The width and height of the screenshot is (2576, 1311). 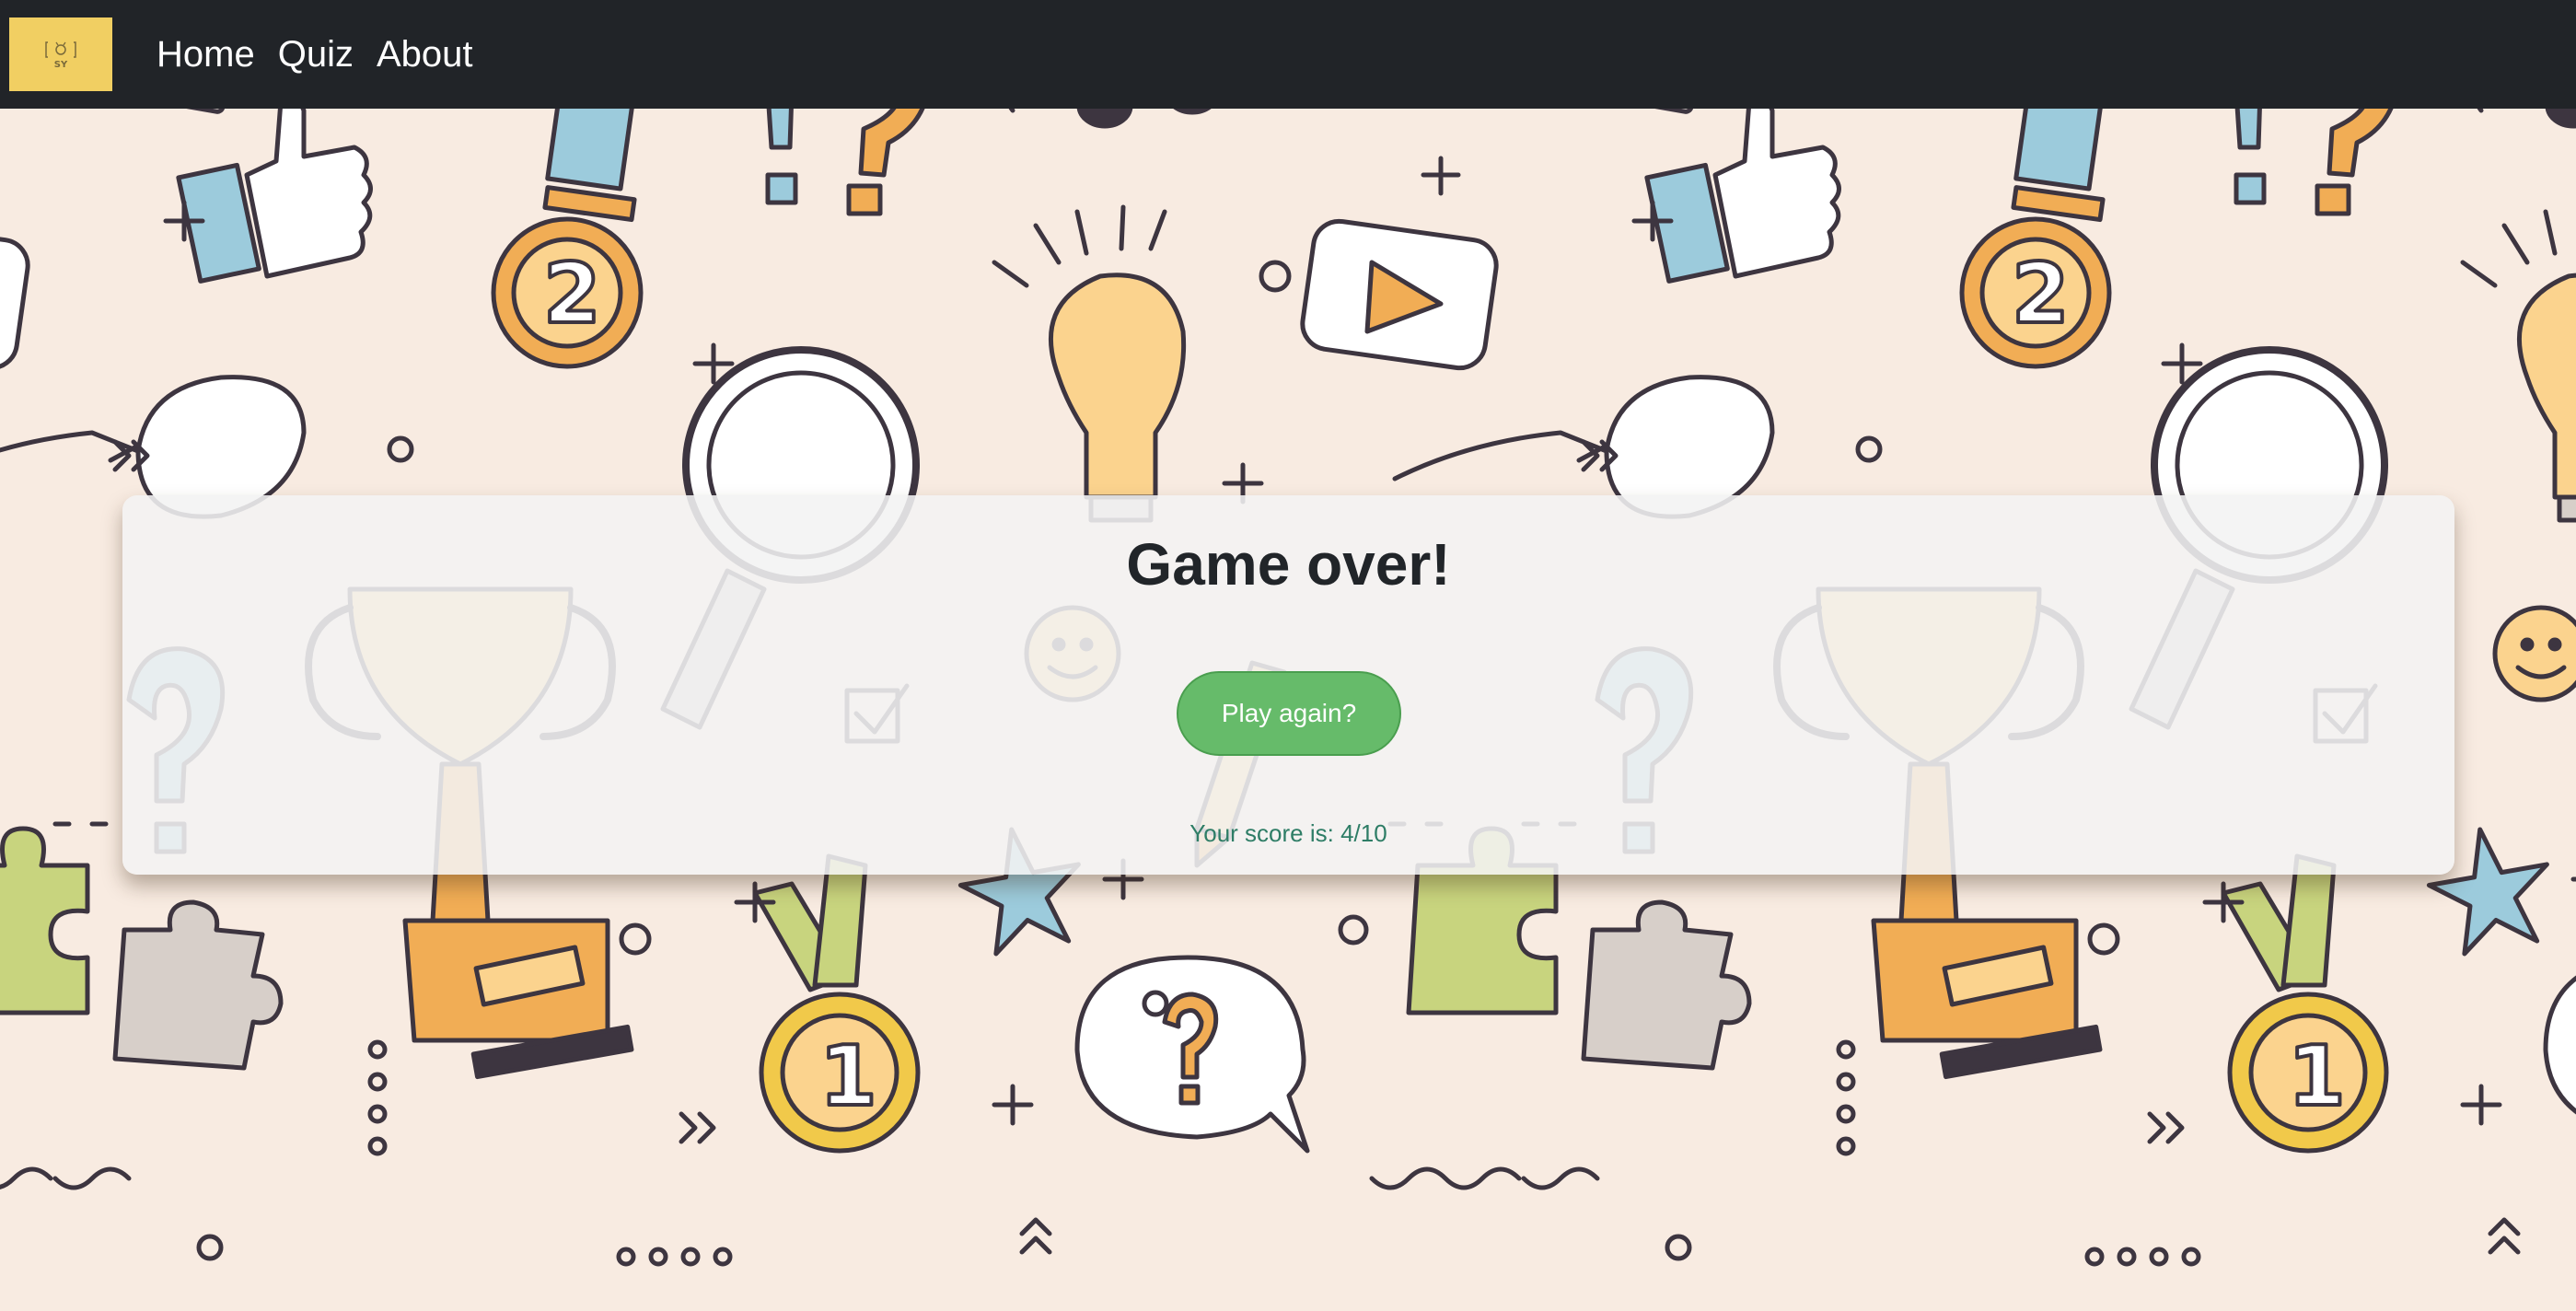 What do you see at coordinates (60, 49) in the screenshot?
I see `quiz-logo-icon` at bounding box center [60, 49].